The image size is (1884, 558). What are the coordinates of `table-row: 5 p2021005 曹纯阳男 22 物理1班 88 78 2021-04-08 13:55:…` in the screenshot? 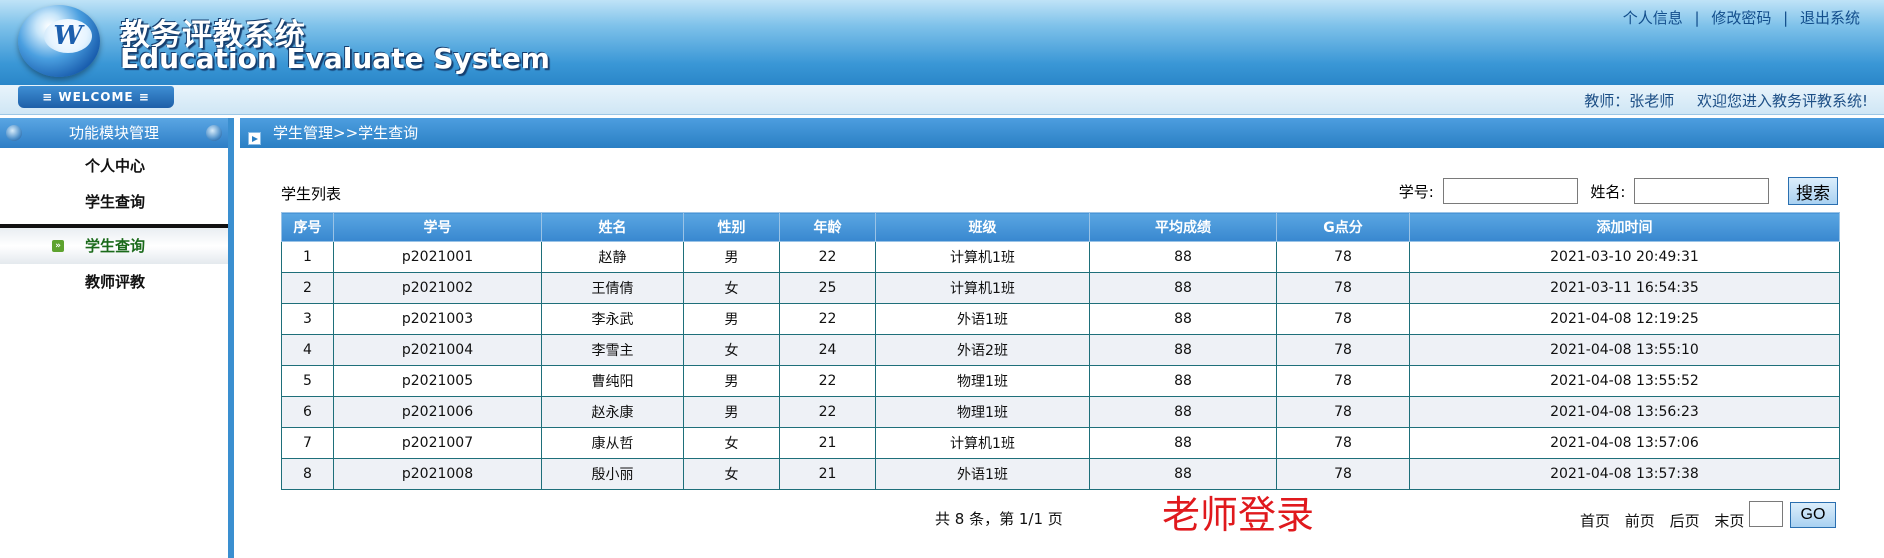 It's located at (1060, 381).